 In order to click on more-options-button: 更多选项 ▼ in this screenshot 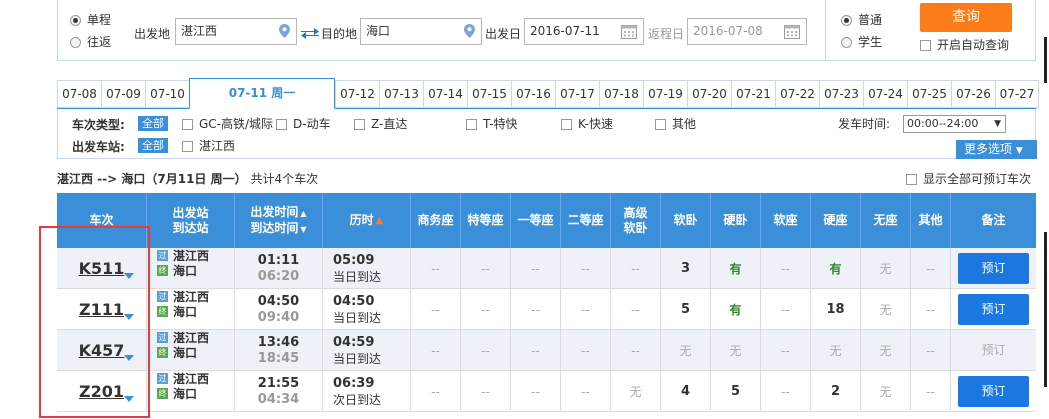, I will do `click(996, 149)`.